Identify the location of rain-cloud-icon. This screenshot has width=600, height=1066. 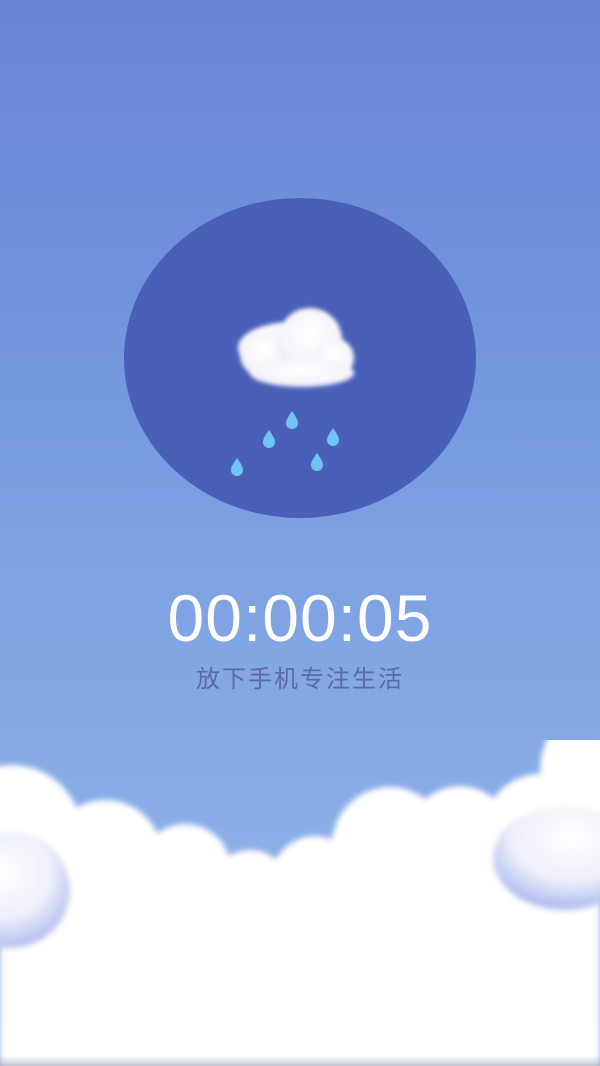
(292, 392).